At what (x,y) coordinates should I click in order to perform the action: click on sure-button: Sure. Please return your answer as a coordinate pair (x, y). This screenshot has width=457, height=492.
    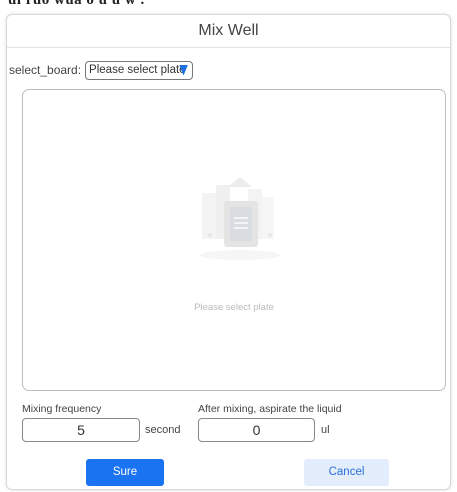
    Looking at the image, I should click on (125, 472).